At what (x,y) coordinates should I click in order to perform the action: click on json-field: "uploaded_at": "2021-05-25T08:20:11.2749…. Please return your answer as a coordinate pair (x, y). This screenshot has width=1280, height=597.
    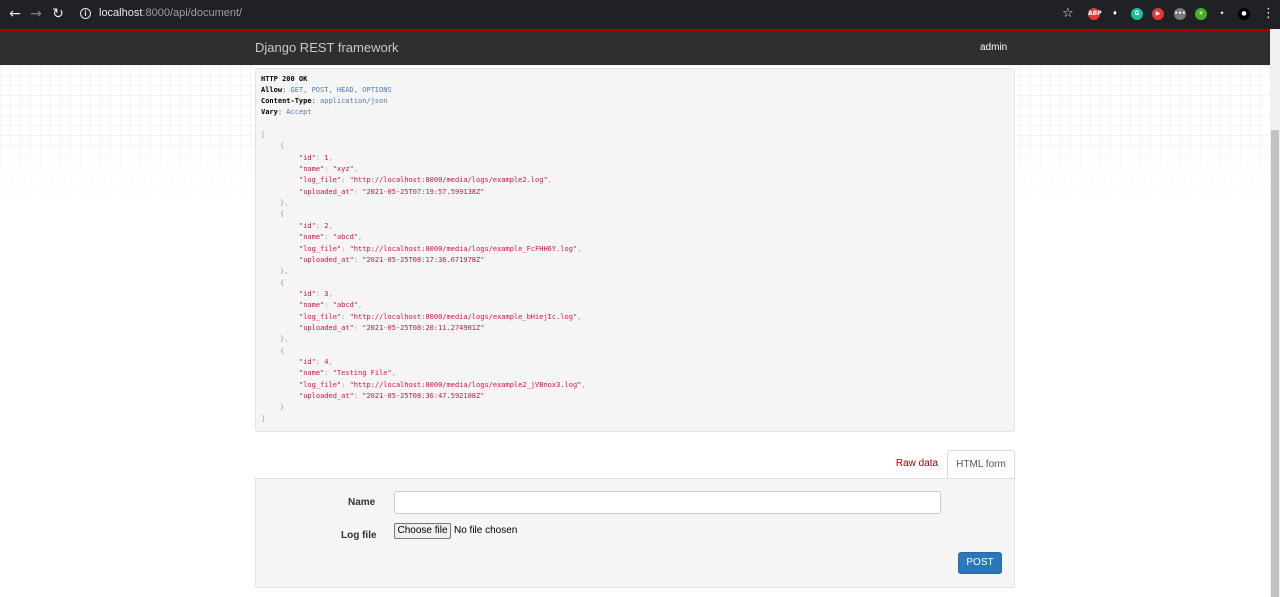
    Looking at the image, I should click on (392, 327).